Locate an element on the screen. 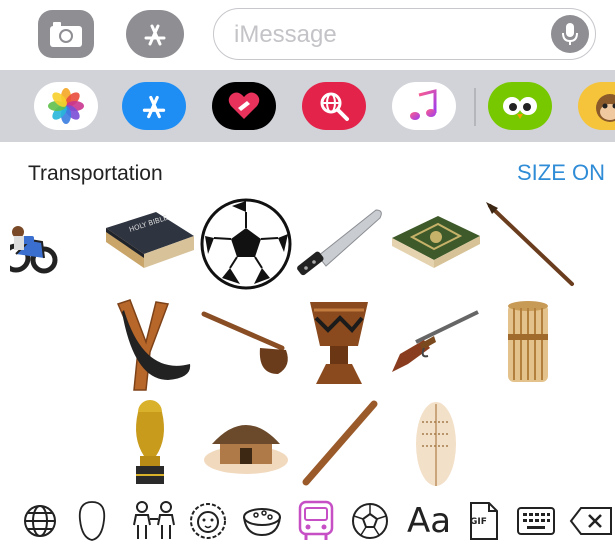 The height and width of the screenshot is (548, 615). delete-button is located at coordinates (591, 521).